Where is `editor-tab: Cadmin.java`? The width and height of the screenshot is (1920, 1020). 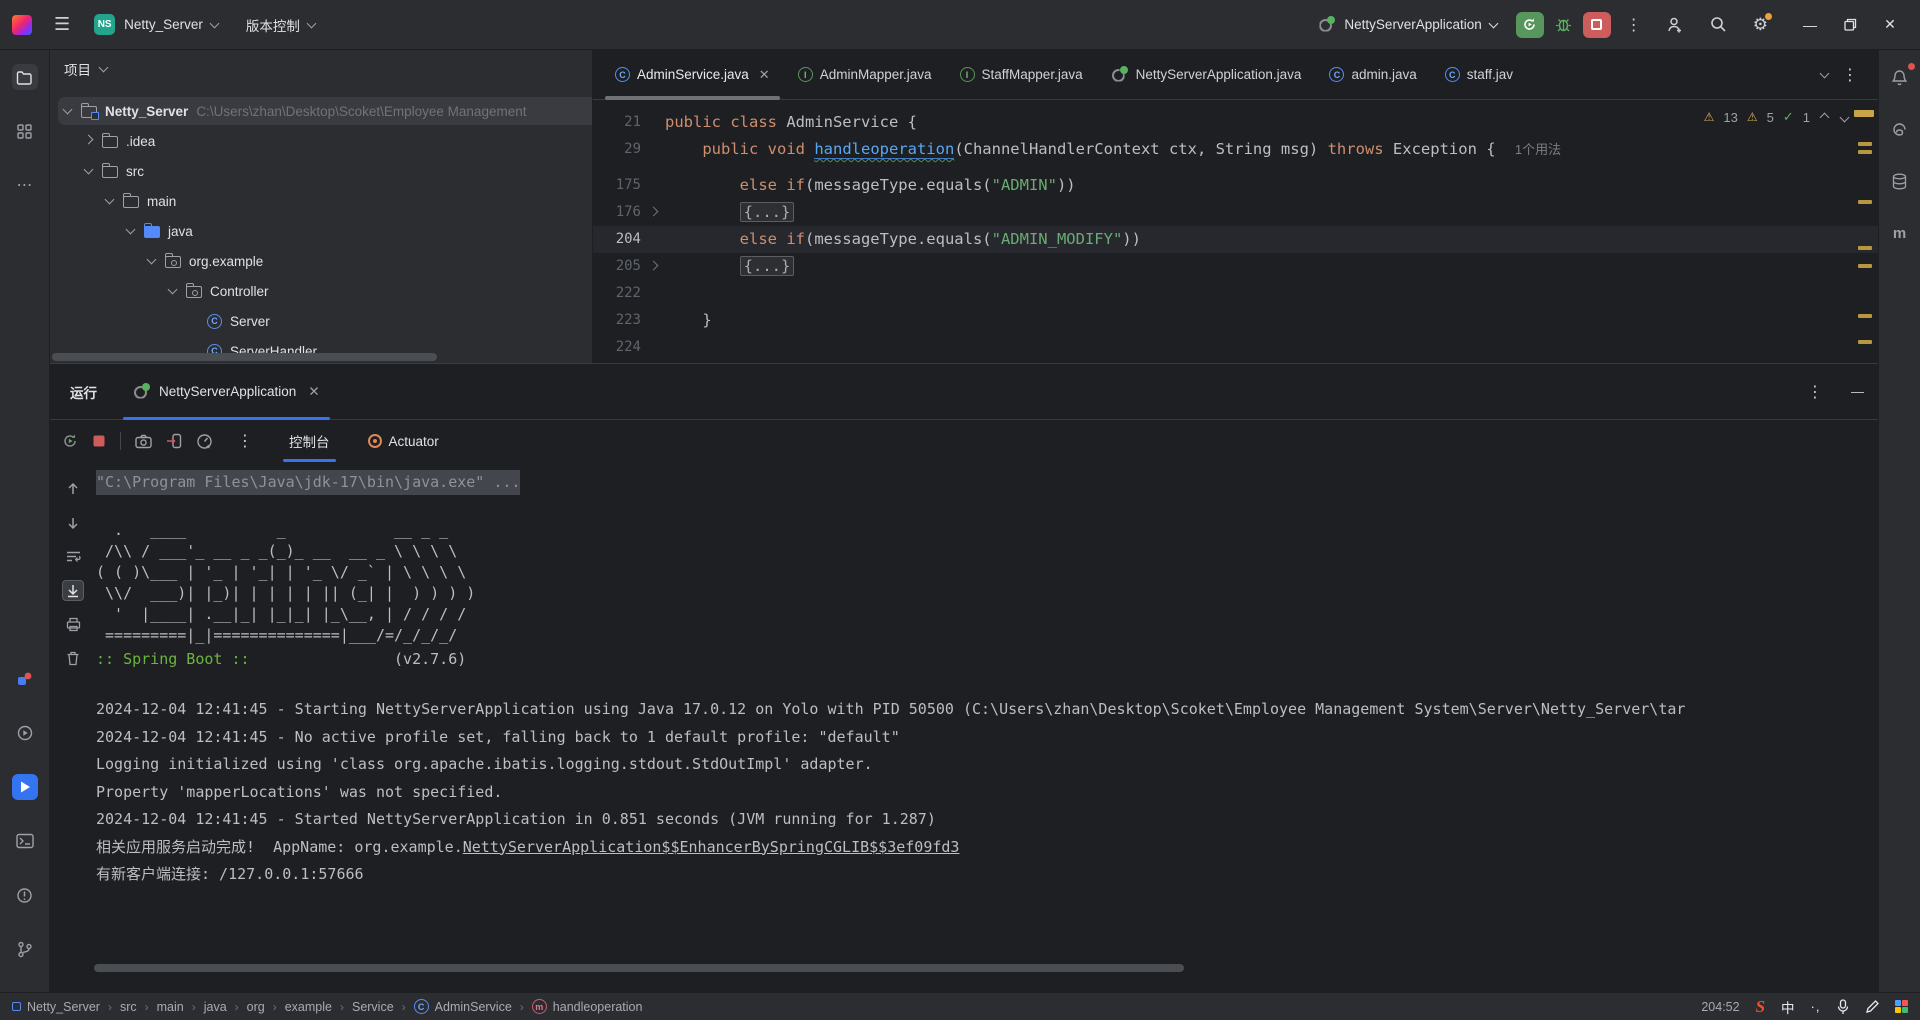
editor-tab: Cadmin.java is located at coordinates (1372, 74).